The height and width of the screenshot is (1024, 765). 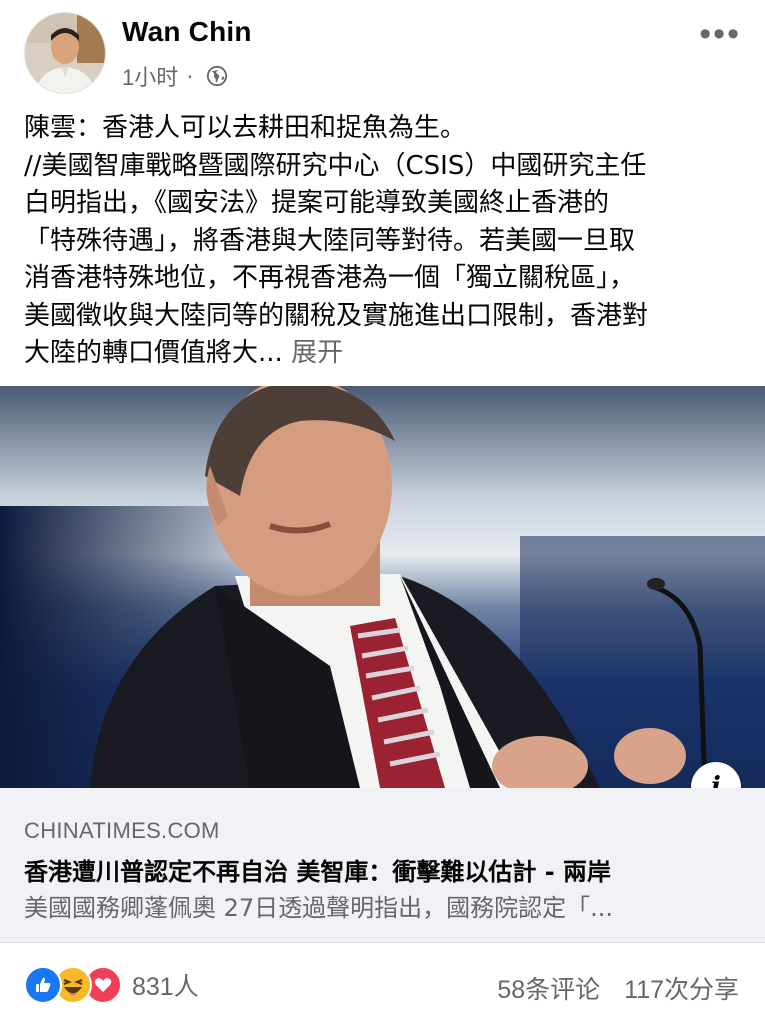 I want to click on like-reaction-icon, so click(x=43, y=985).